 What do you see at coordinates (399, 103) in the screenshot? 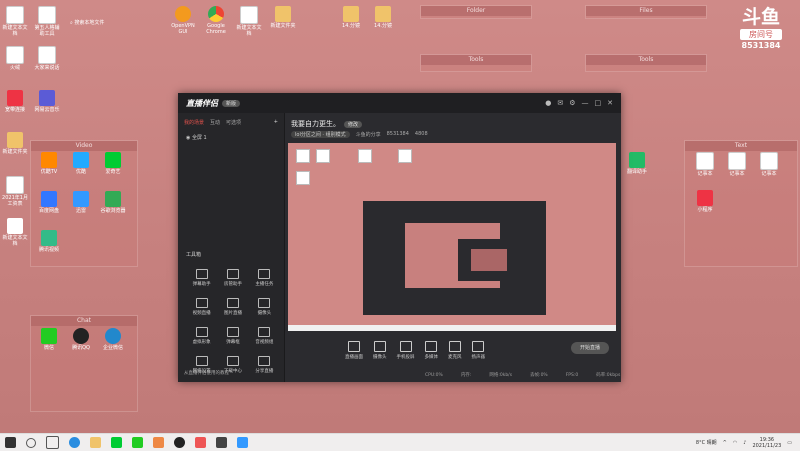
I see `title-bar: 直播伴侣 新版 ● ✉ ⚙ — □ ✕` at bounding box center [399, 103].